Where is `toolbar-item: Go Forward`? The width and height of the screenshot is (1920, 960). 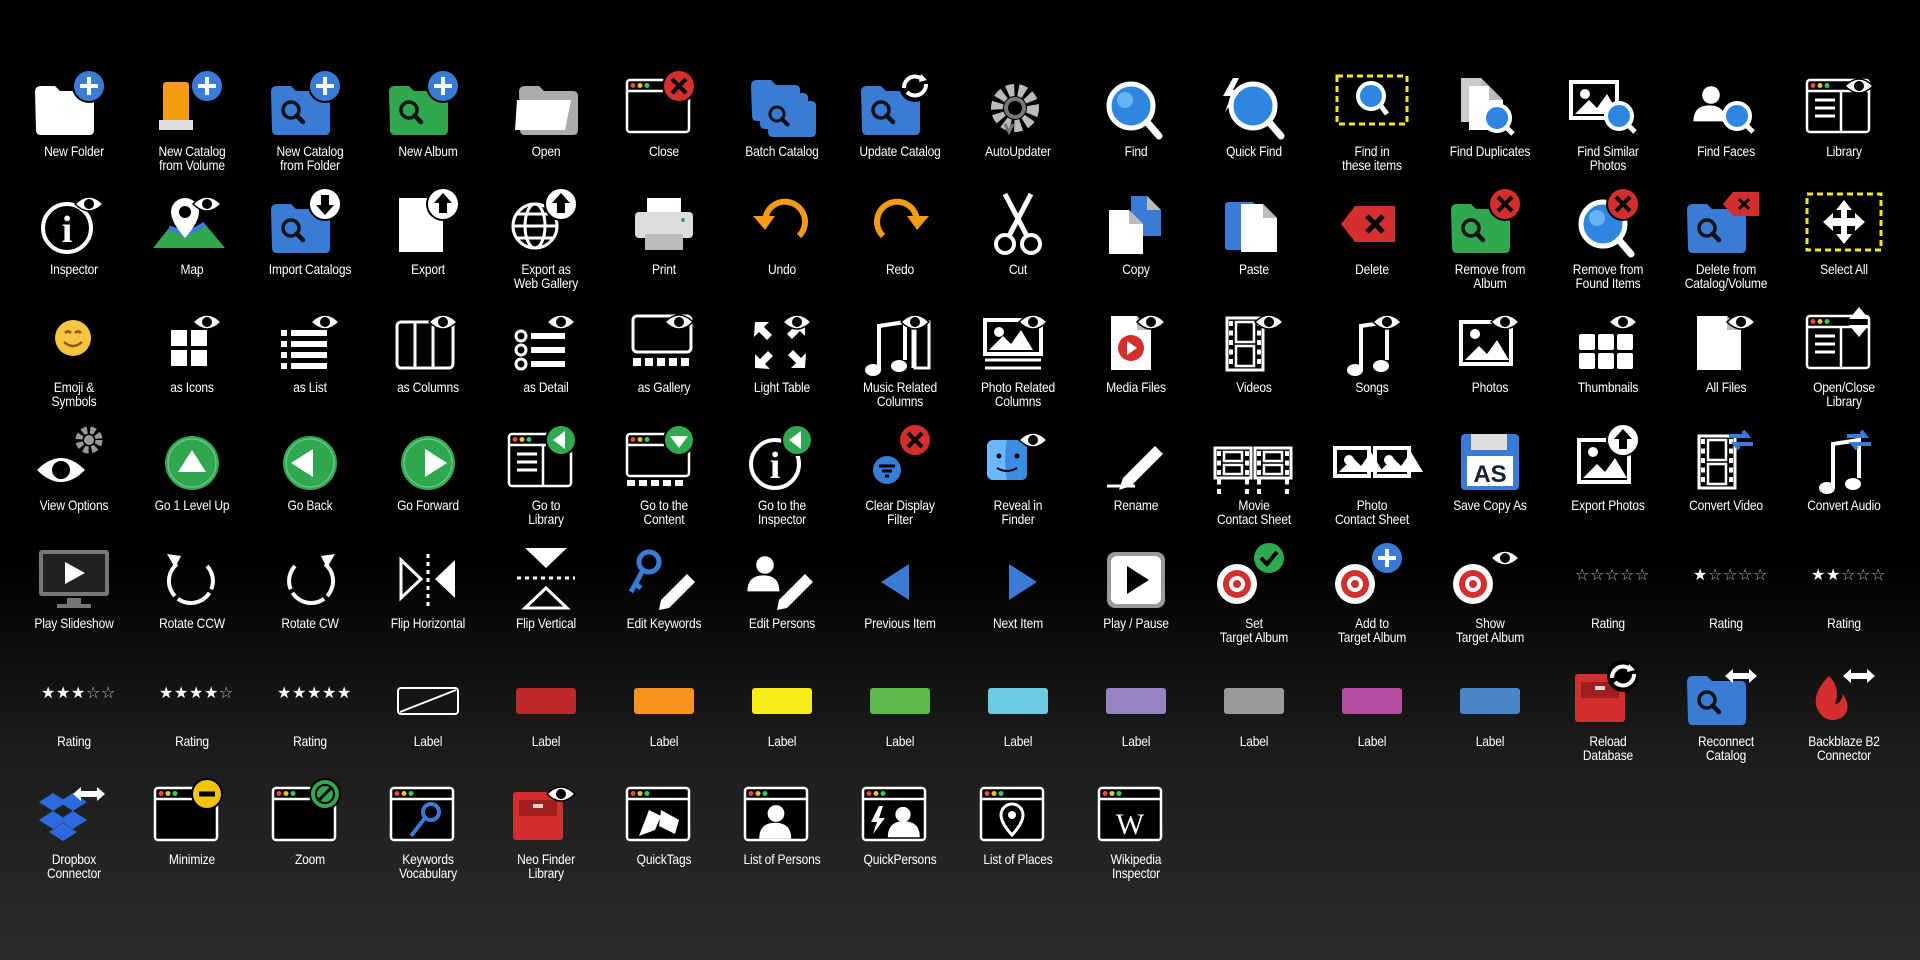
toolbar-item: Go Forward is located at coordinates (428, 485).